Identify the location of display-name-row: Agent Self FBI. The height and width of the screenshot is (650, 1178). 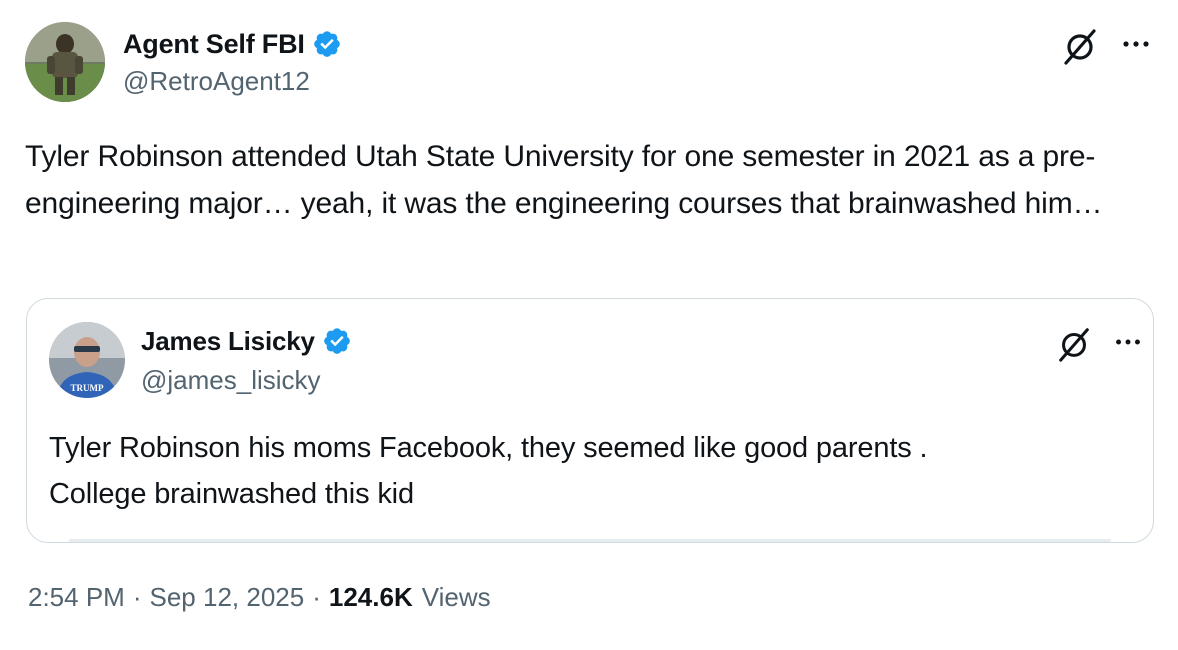
(232, 44).